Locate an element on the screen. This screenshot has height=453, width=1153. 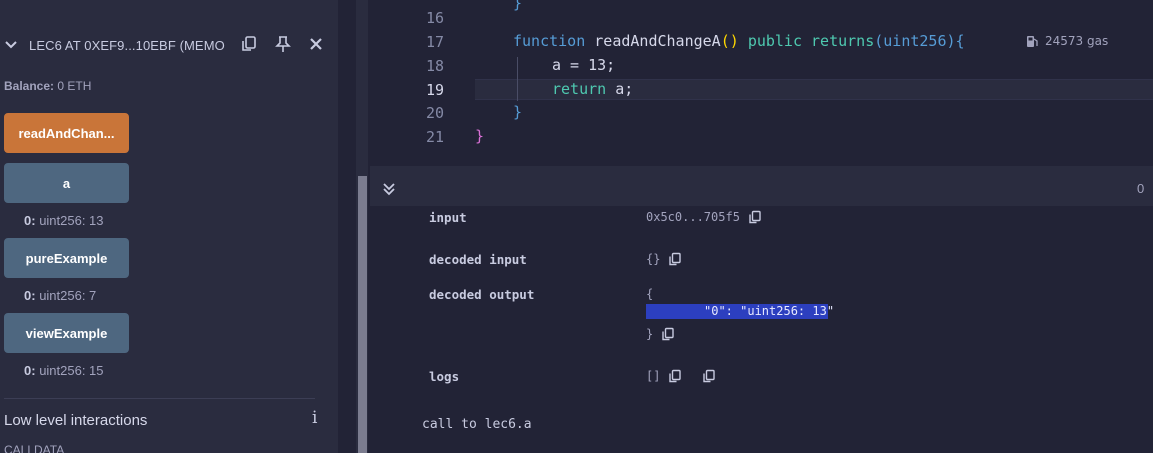
calldata-label: CALLDATA is located at coordinates (34, 448).